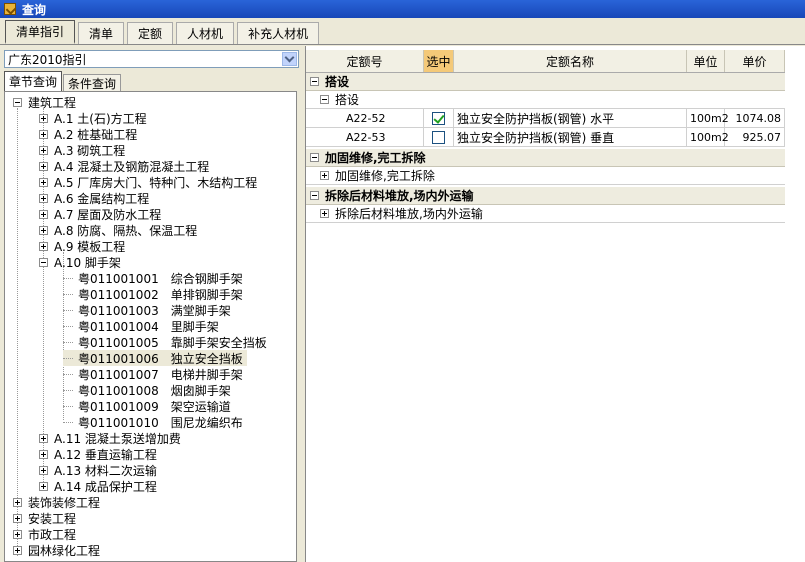 This screenshot has height=562, width=805. Describe the element at coordinates (80, 262) in the screenshot. I see `tree-node-chapter-a10: A.10 脚手架` at that location.